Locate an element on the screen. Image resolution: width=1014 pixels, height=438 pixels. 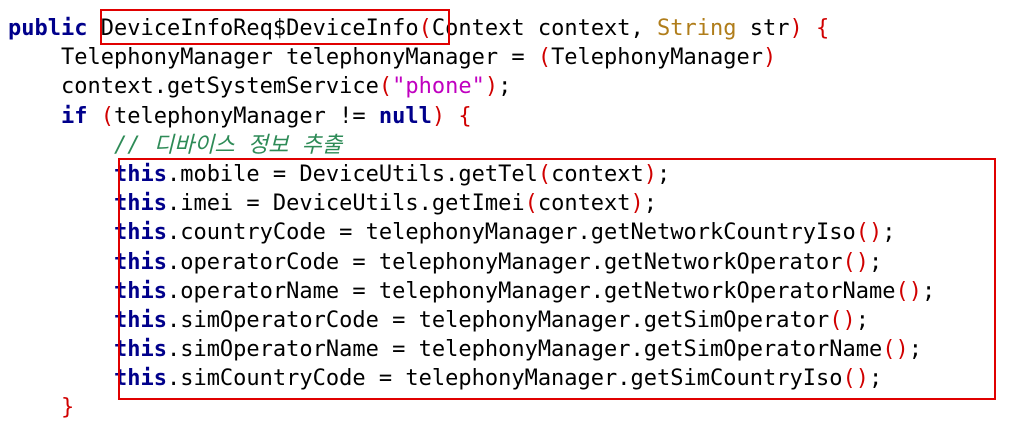
code-comment: // 디바이스 정보 추출 is located at coordinates (228, 145).